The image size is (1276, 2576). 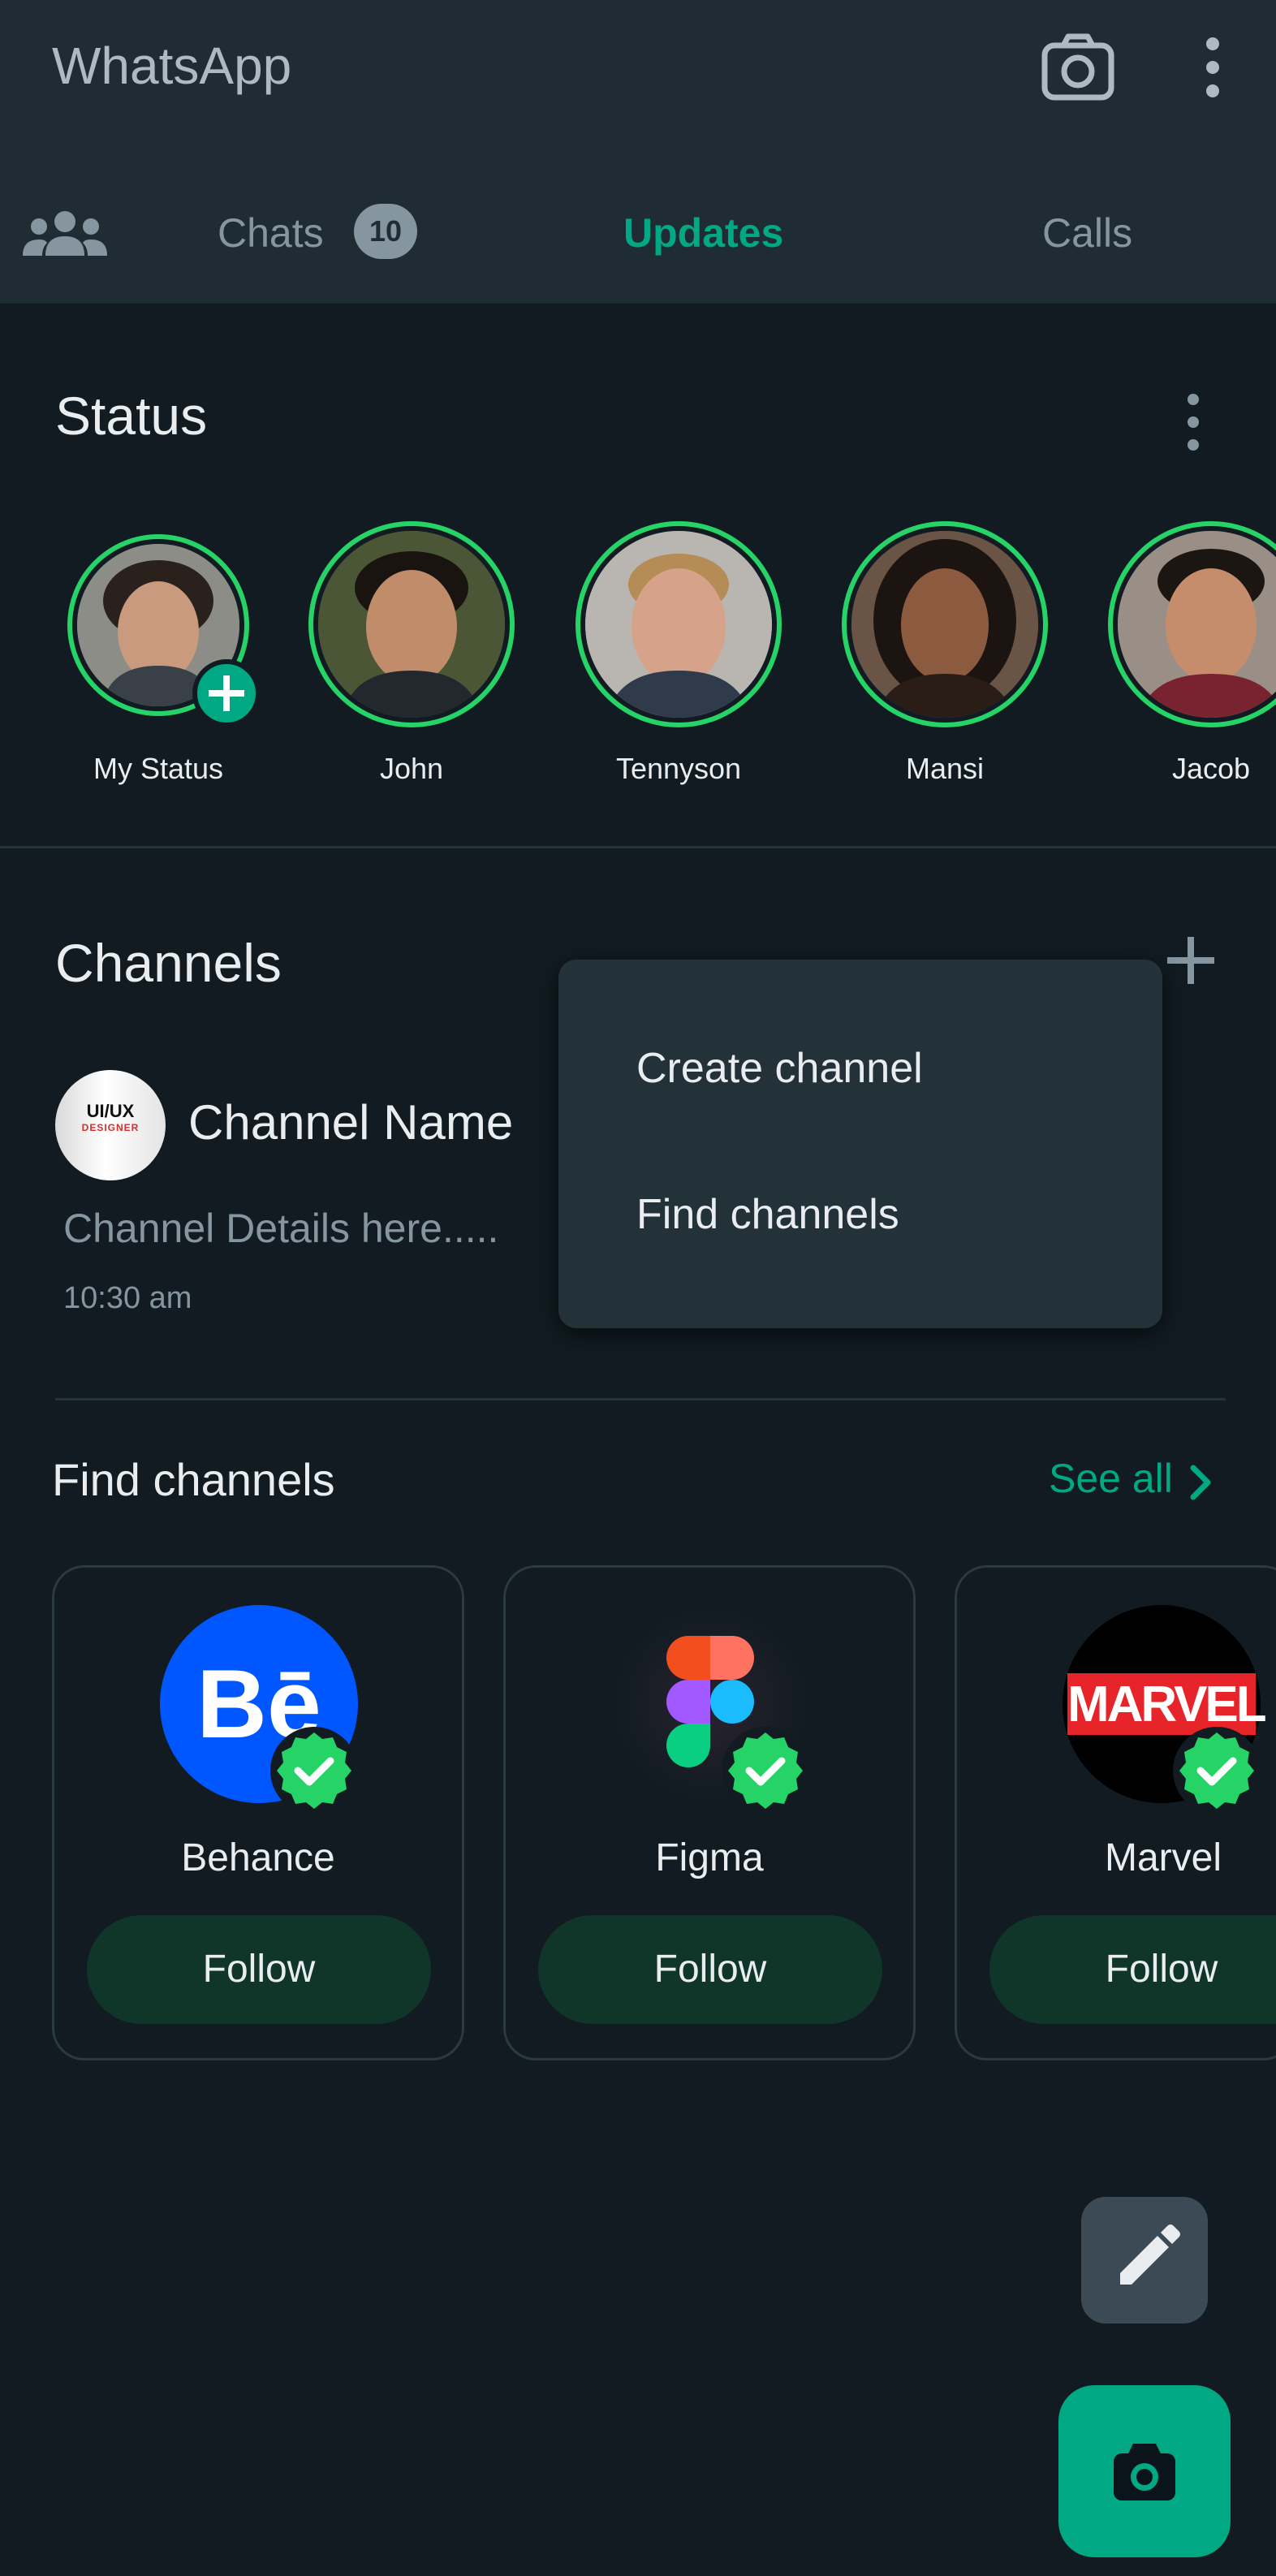 I want to click on status-heading: Status, so click(x=131, y=416).